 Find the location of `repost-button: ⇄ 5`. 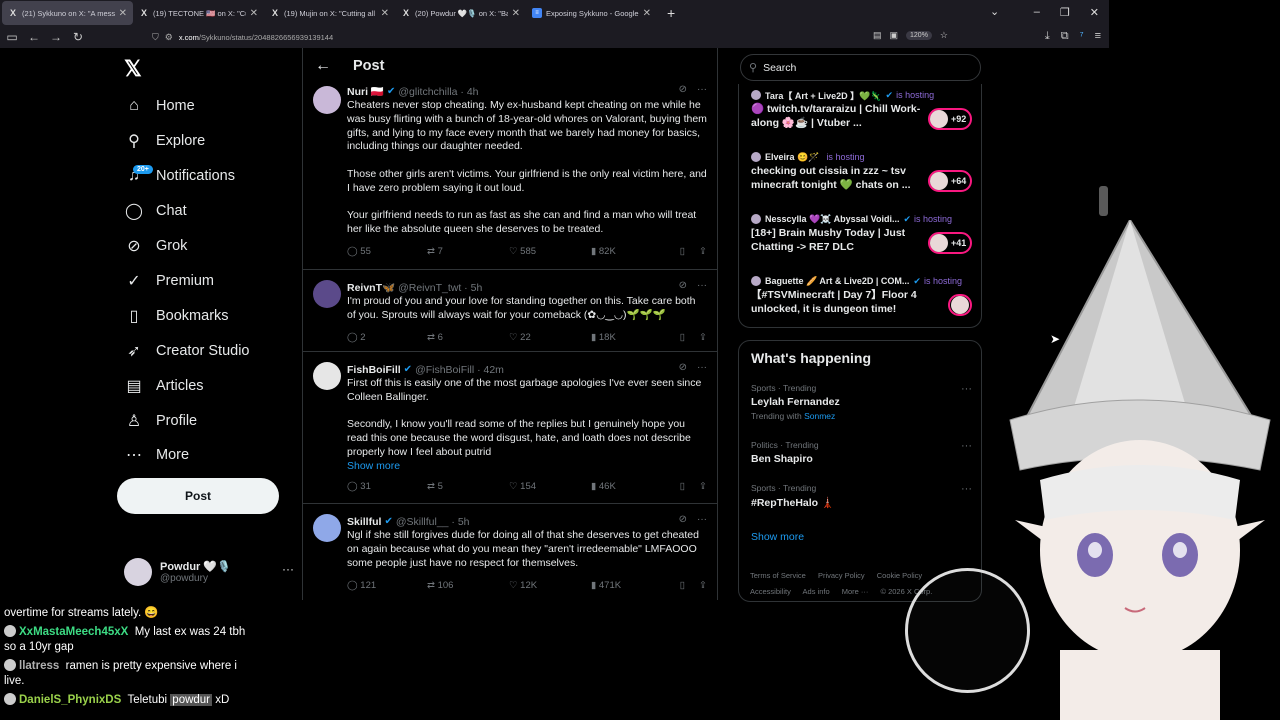

repost-button: ⇄ 5 is located at coordinates (468, 486).